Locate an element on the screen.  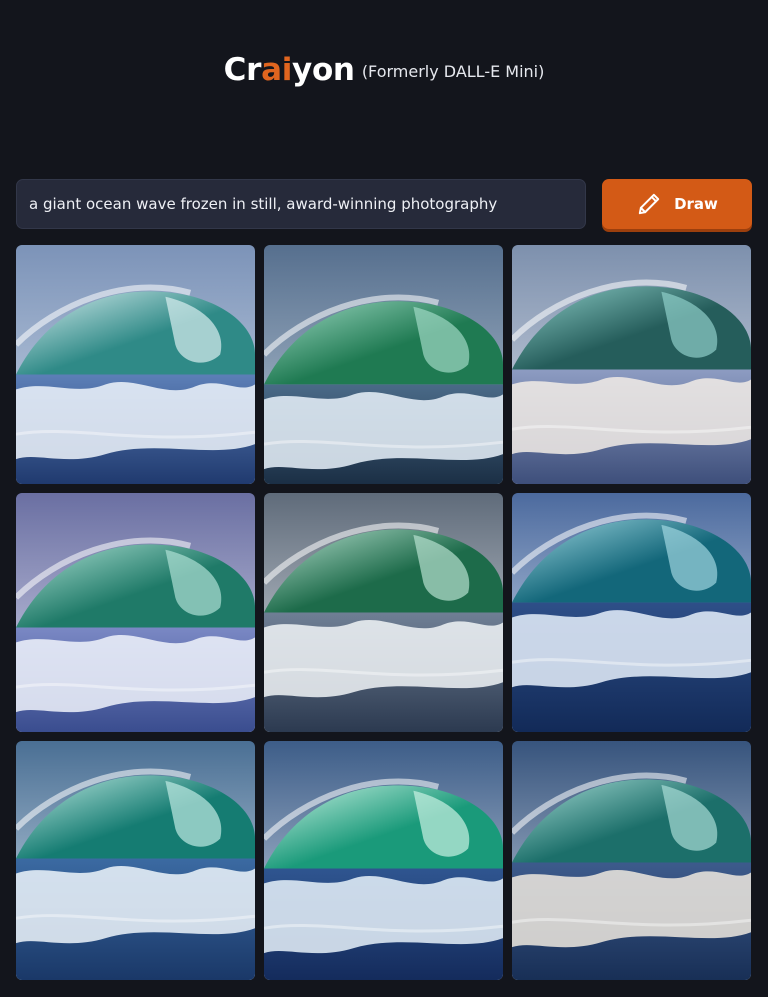
site-header: Craiyon (Formerly DALL-E Mini) is located at coordinates (384, 70).